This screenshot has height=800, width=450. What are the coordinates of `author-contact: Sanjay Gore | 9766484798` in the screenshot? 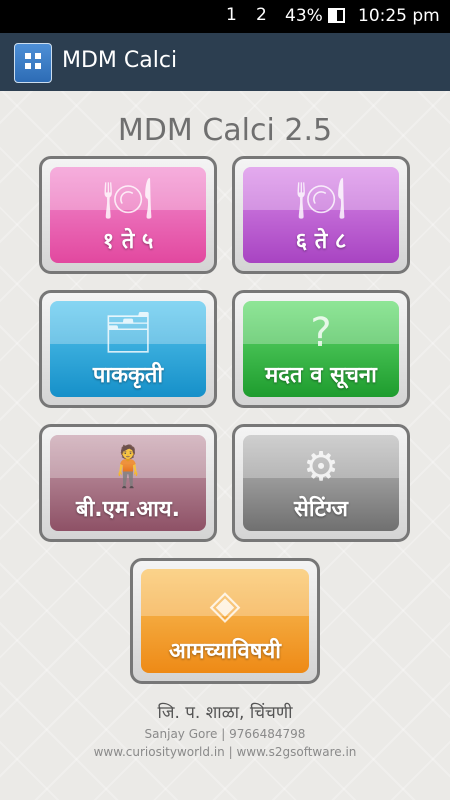 It's located at (225, 734).